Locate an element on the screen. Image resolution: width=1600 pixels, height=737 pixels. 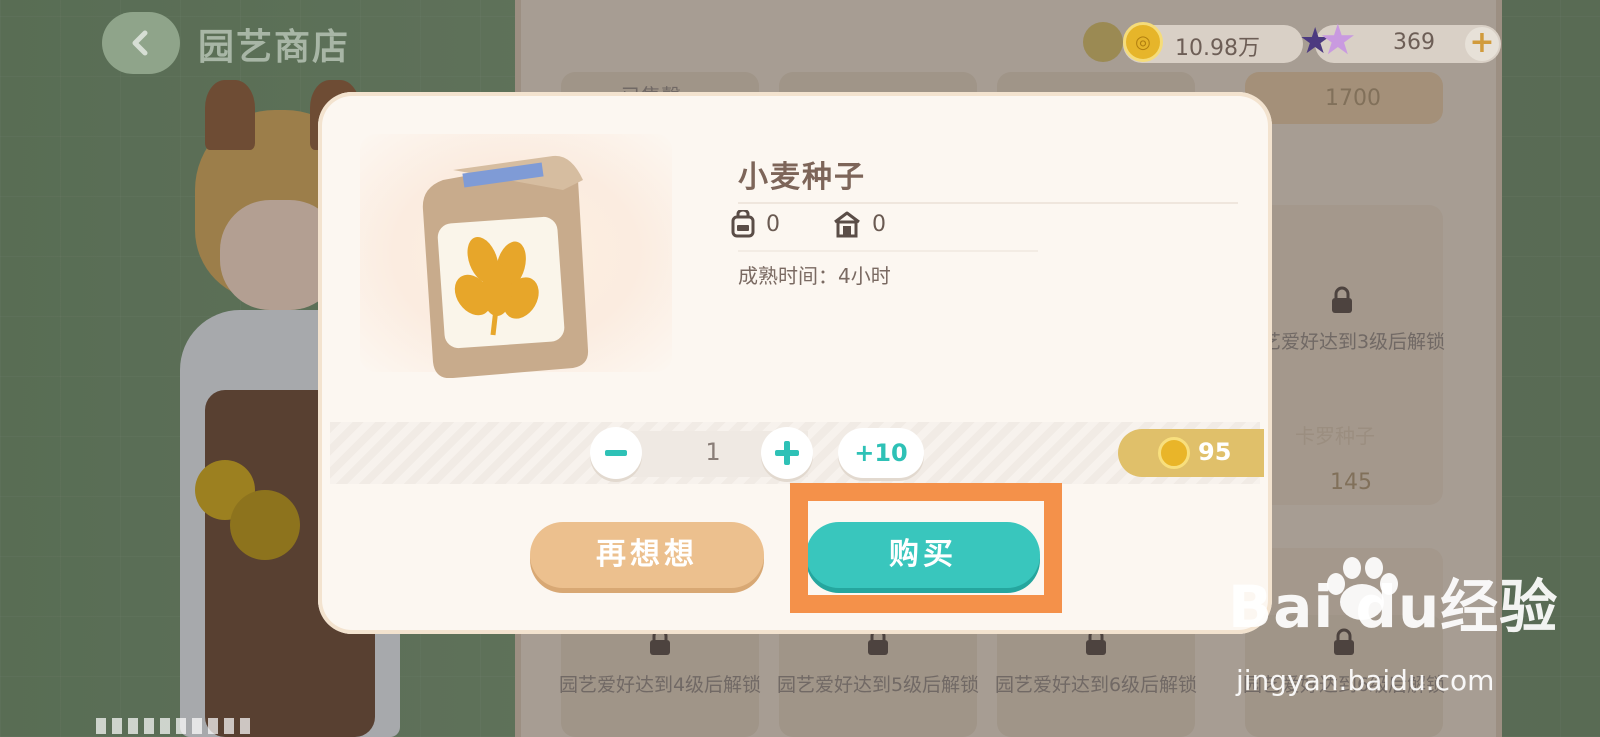
cancel-button: 再想想 is located at coordinates (647, 555).